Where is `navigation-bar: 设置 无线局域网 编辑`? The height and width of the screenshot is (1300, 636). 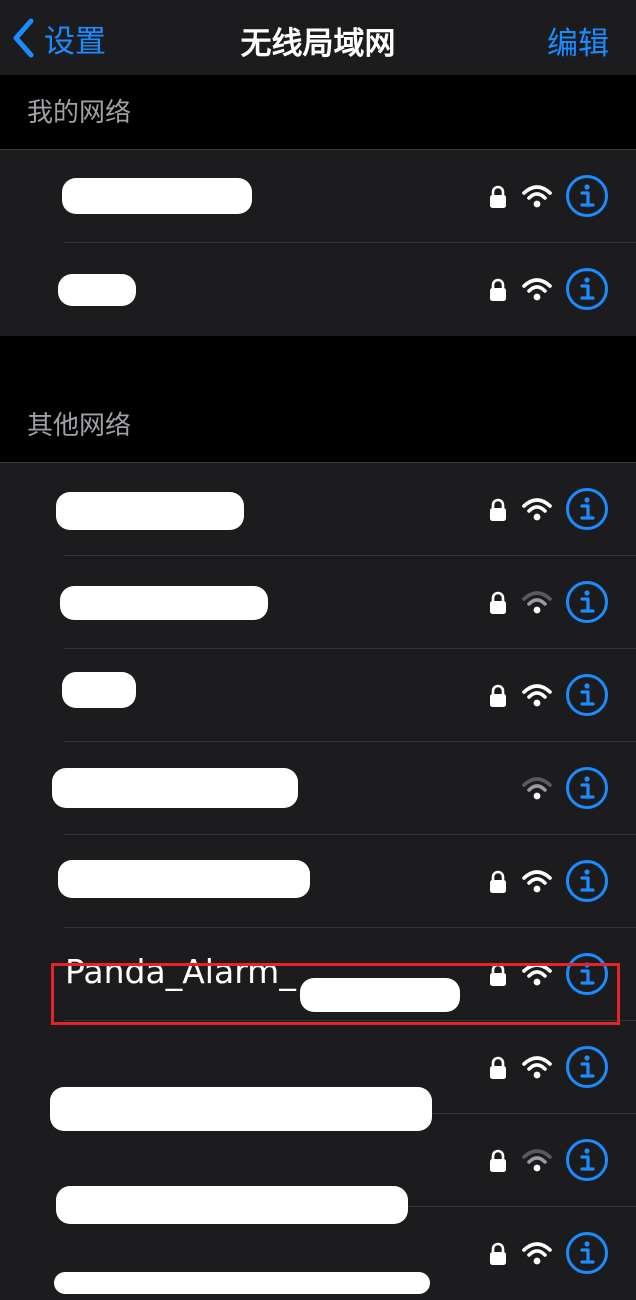 navigation-bar: 设置 无线局域网 编辑 is located at coordinates (318, 37).